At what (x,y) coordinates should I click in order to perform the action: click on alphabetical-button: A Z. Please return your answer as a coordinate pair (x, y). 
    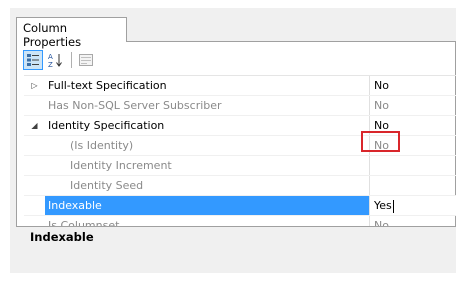
    Looking at the image, I should click on (55, 60).